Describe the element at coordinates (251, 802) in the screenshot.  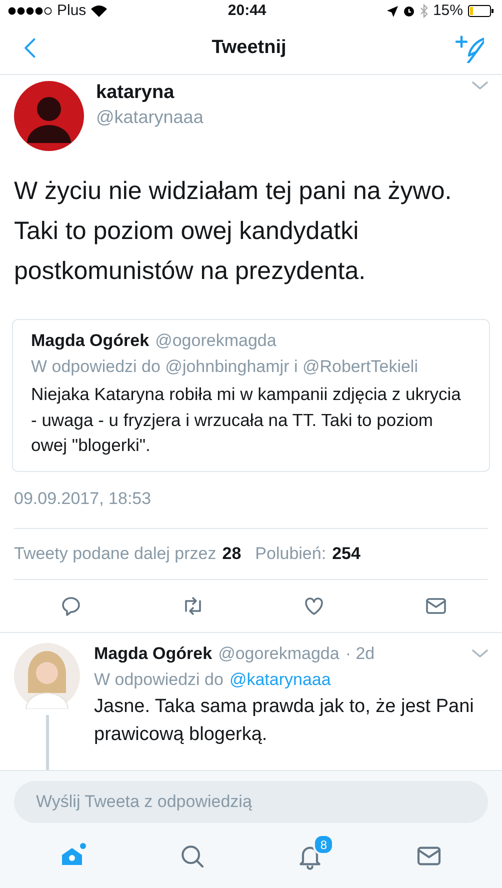
I see `reply-input-field: Wyślij Tweeta z odpowiedzią` at that location.